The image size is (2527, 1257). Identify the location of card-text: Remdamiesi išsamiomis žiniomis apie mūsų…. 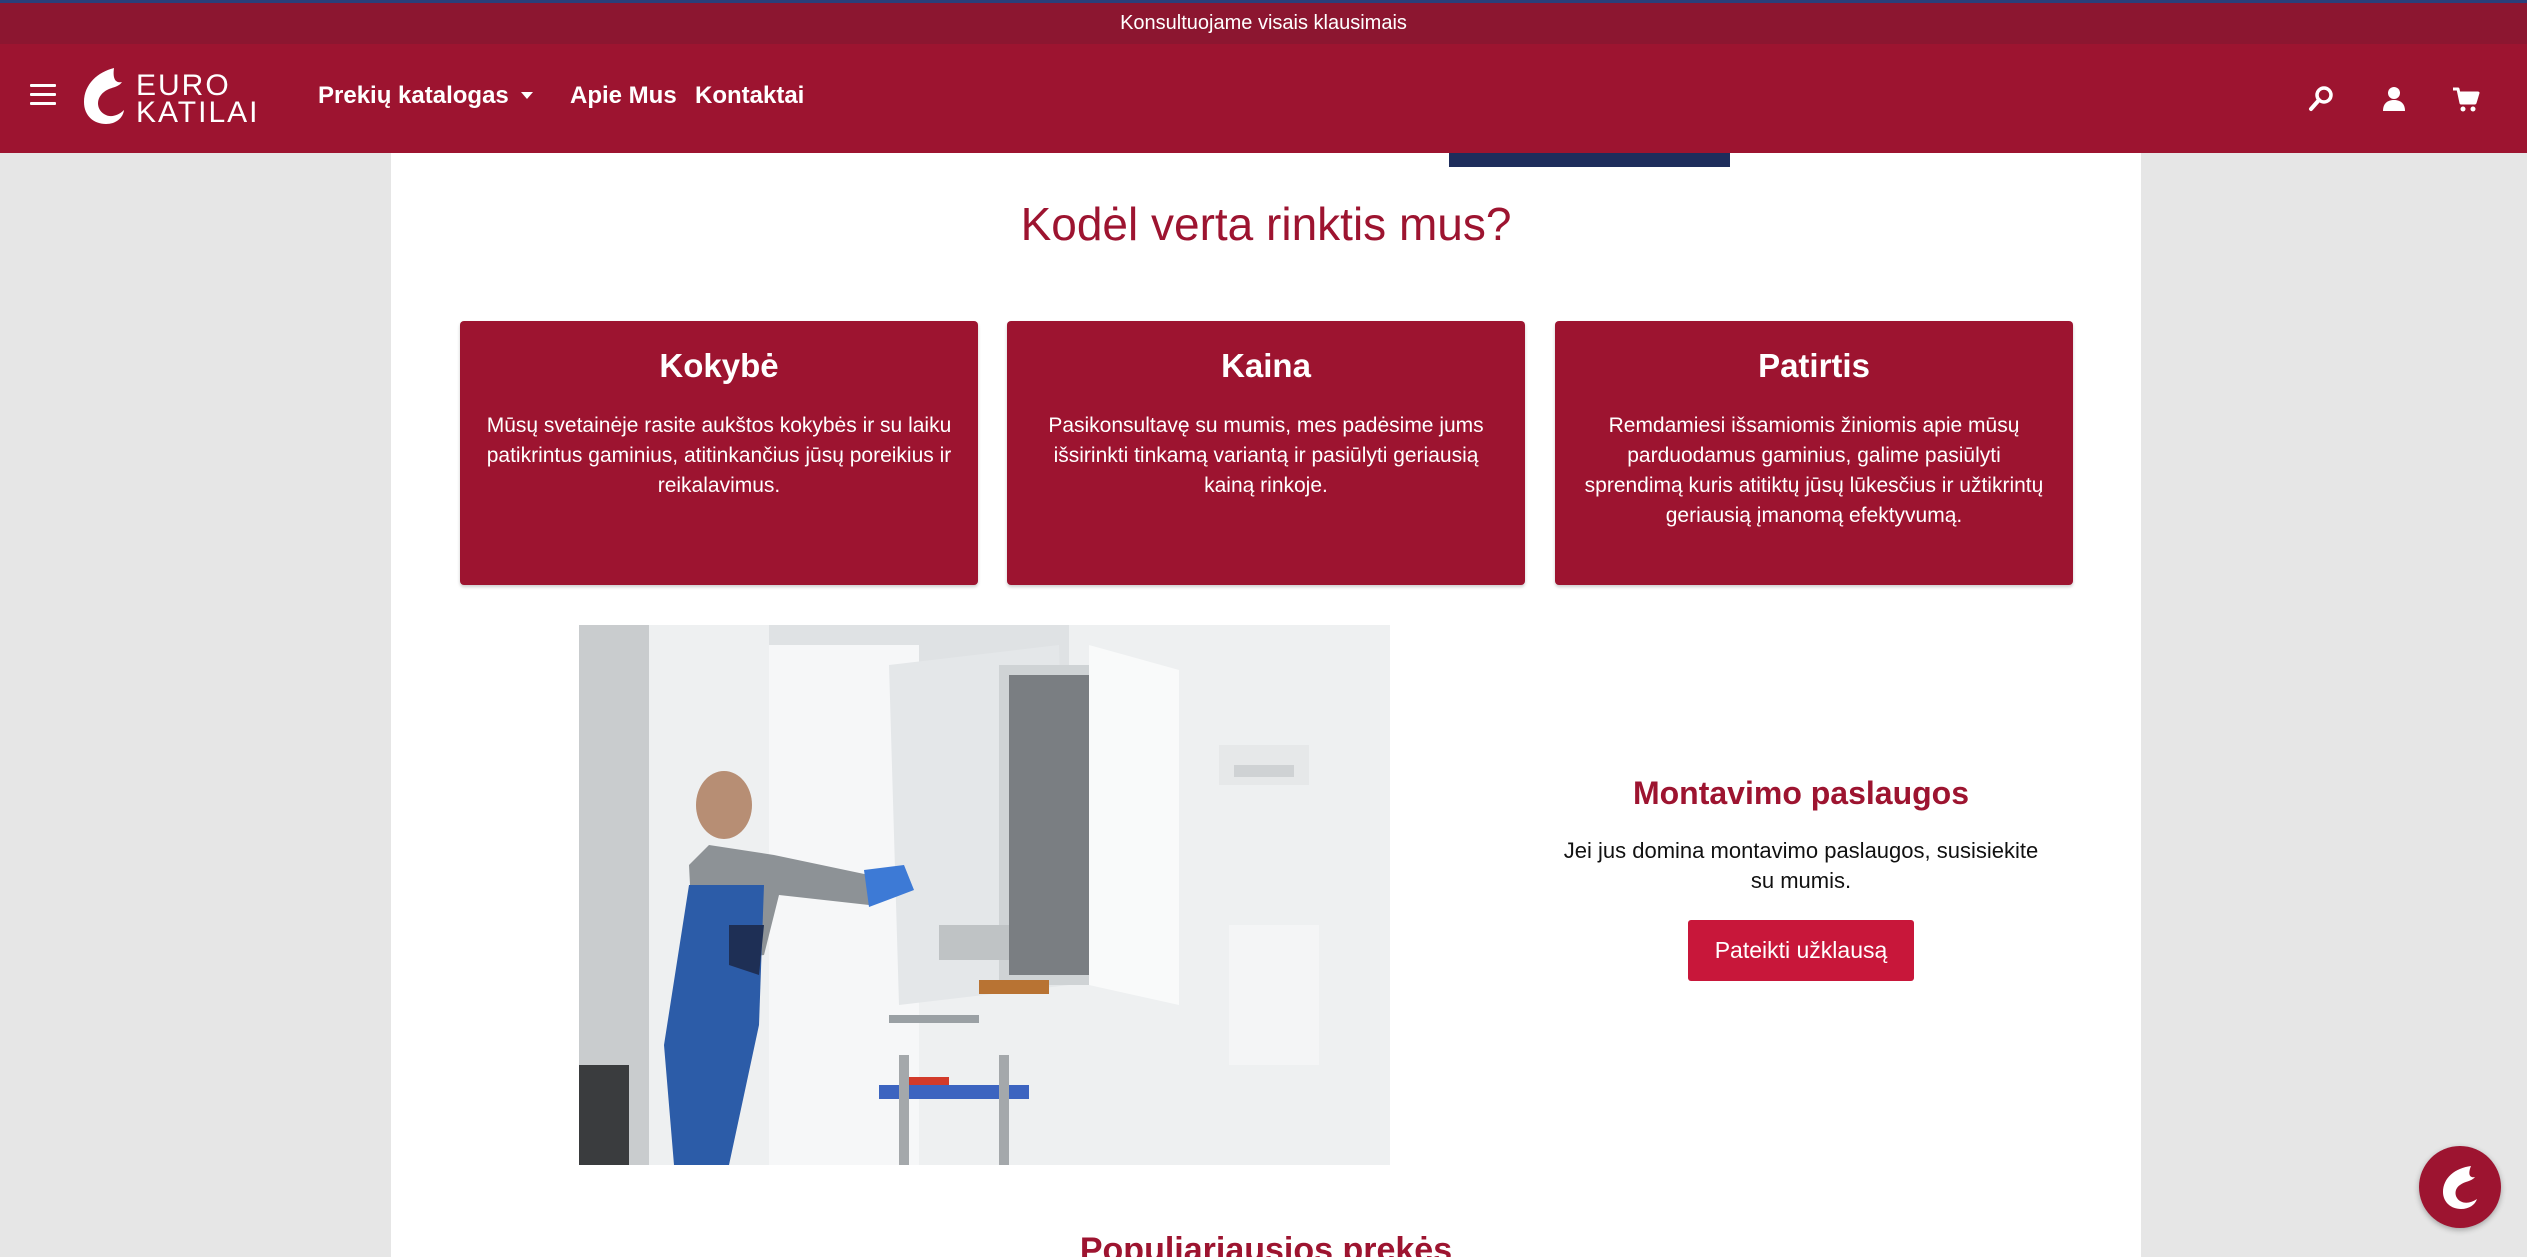
(1814, 470).